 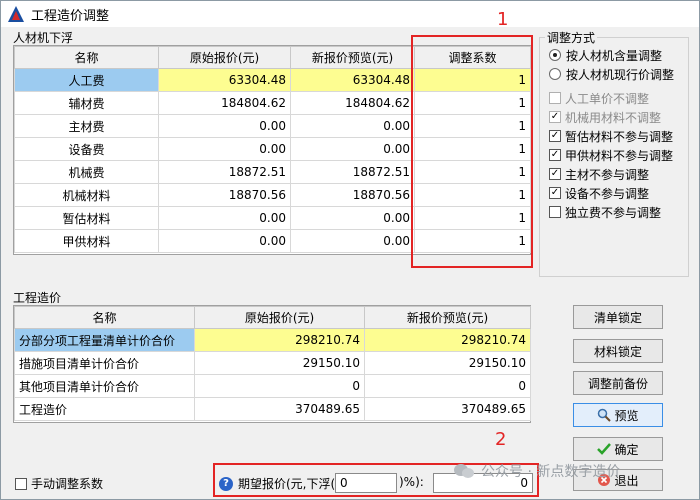 I want to click on row-name: 措施项目清单计价合价, so click(x=104, y=363).